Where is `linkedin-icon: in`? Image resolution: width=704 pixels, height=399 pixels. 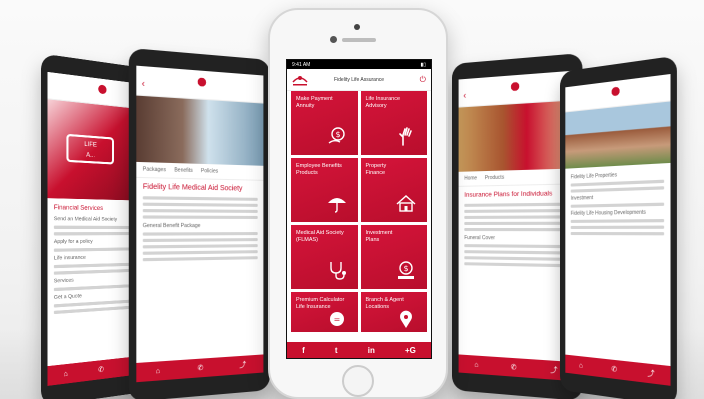 linkedin-icon: in is located at coordinates (371, 350).